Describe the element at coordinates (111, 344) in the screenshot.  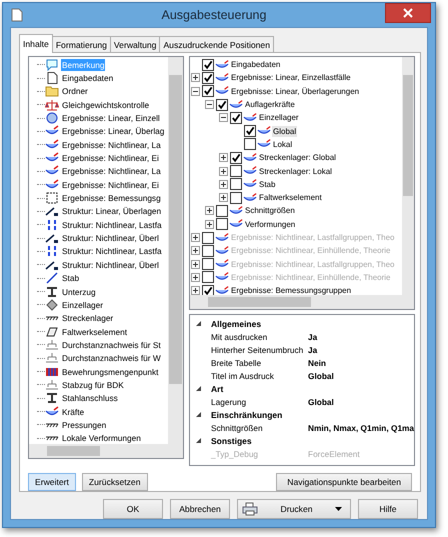
I see `list-item: Durchstanznachweis für St` at that location.